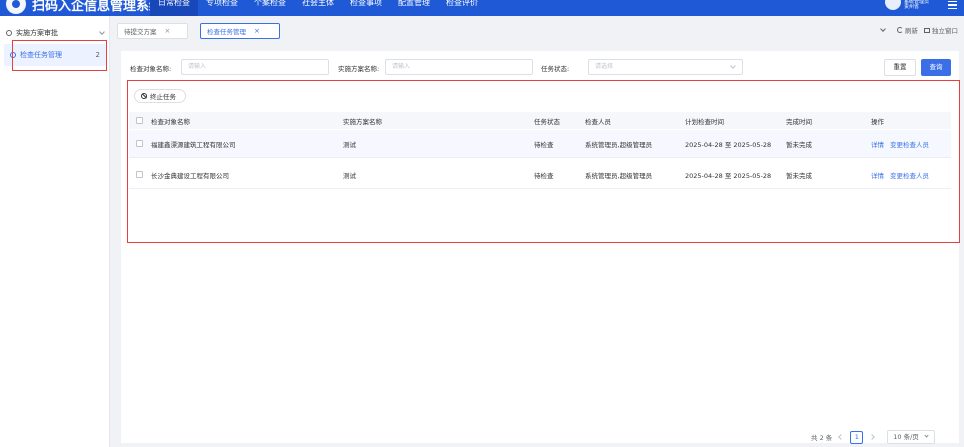 This screenshot has height=447, width=964. What do you see at coordinates (9, 33) in the screenshot?
I see `circle-icon` at bounding box center [9, 33].